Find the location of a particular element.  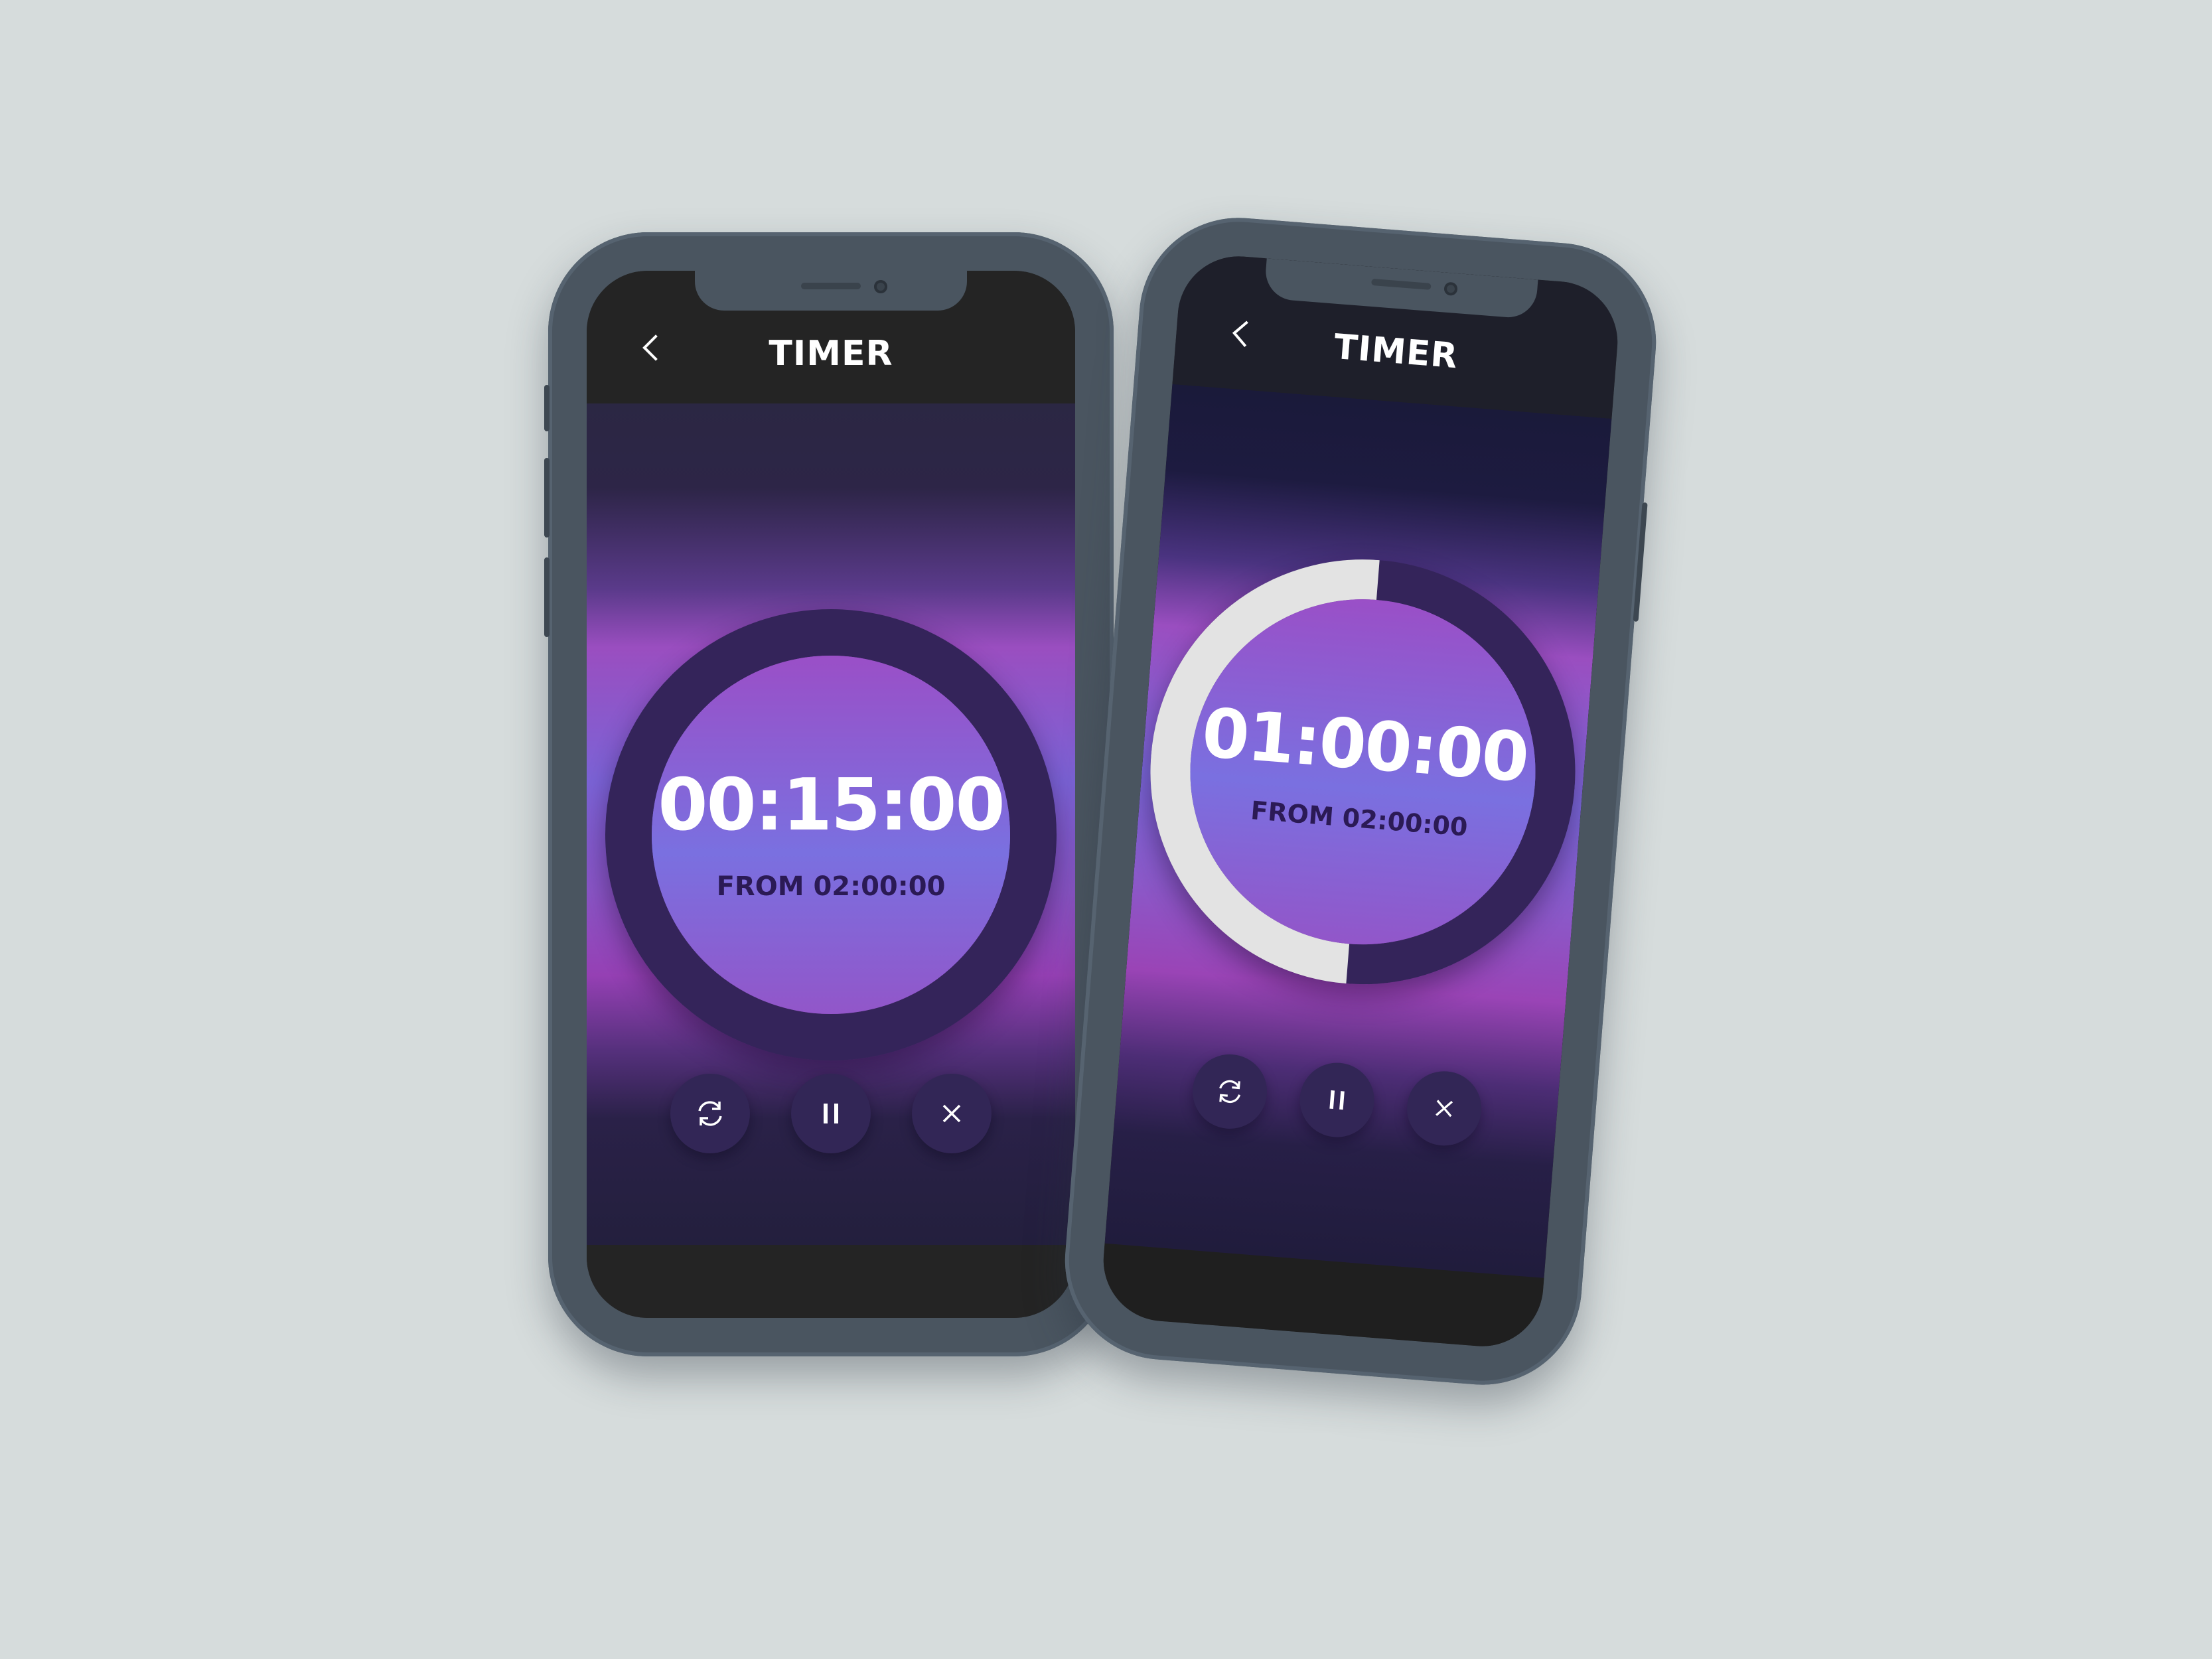

volume-up-button is located at coordinates (547, 498).